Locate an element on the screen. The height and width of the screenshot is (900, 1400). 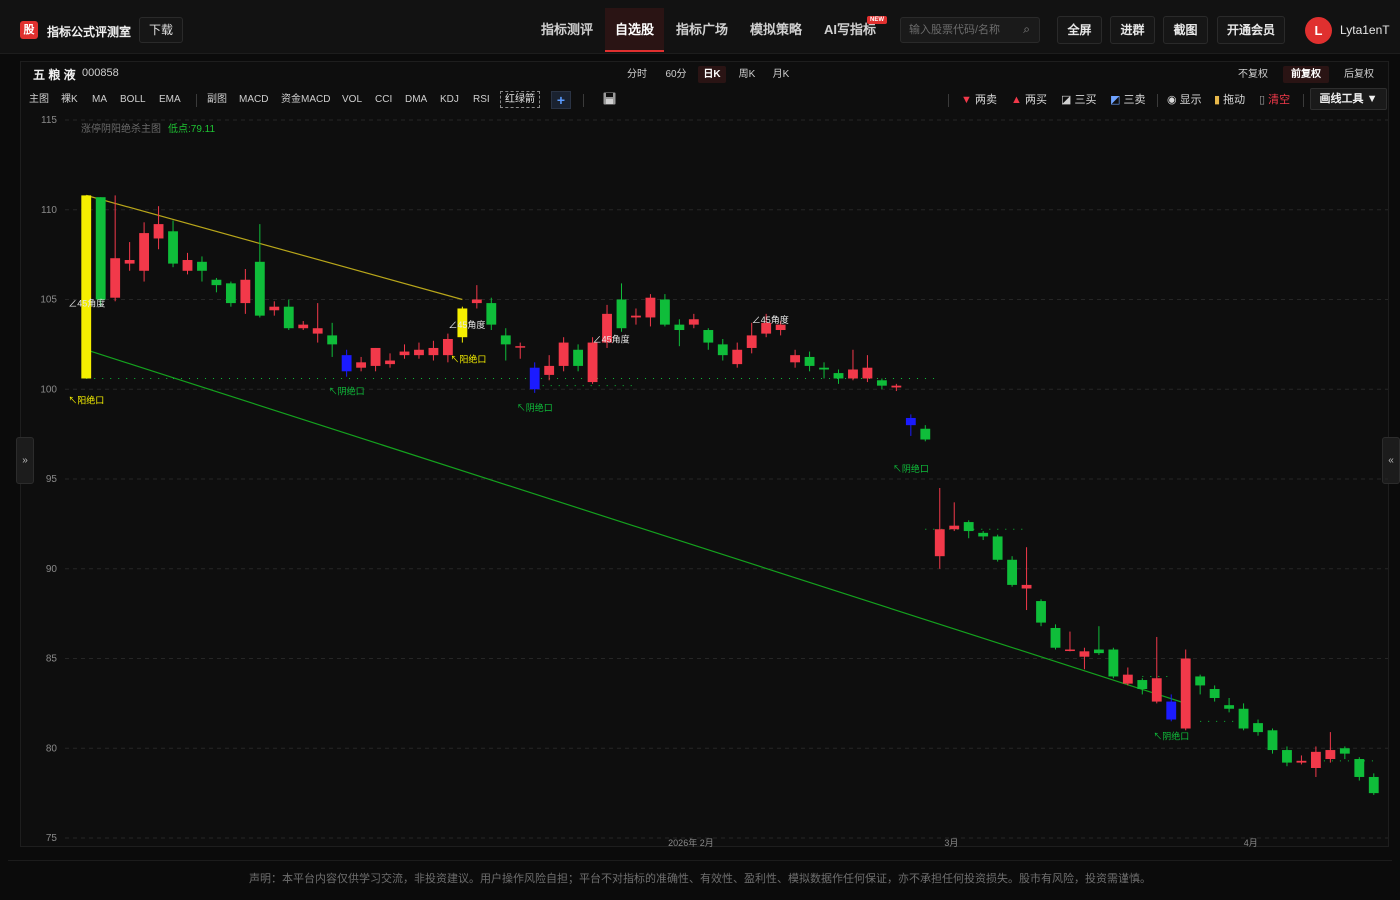
screenshot-button: 截图 is located at coordinates (1185, 30).